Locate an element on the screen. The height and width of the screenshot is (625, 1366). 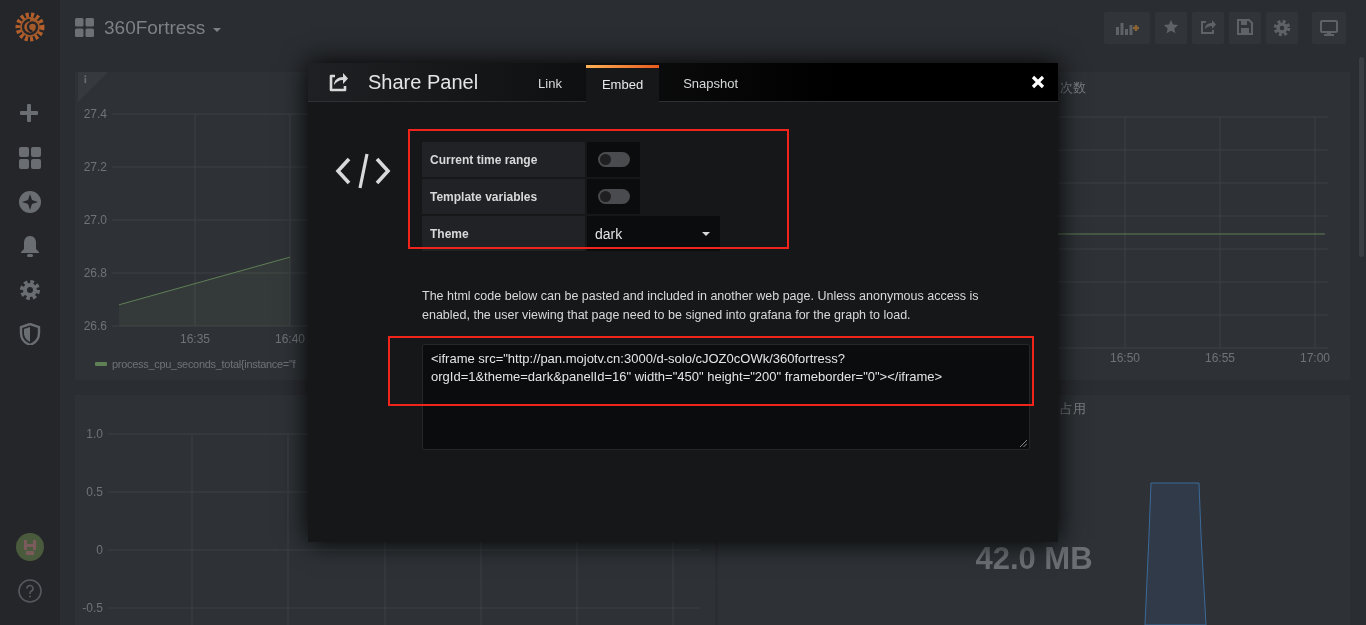
star-button is located at coordinates (1171, 27).